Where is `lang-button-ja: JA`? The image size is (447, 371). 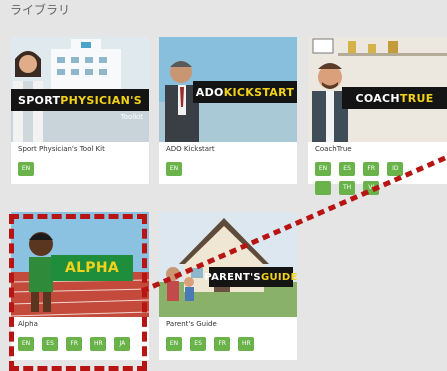
lang-button-ja: JA is located at coordinates (122, 344).